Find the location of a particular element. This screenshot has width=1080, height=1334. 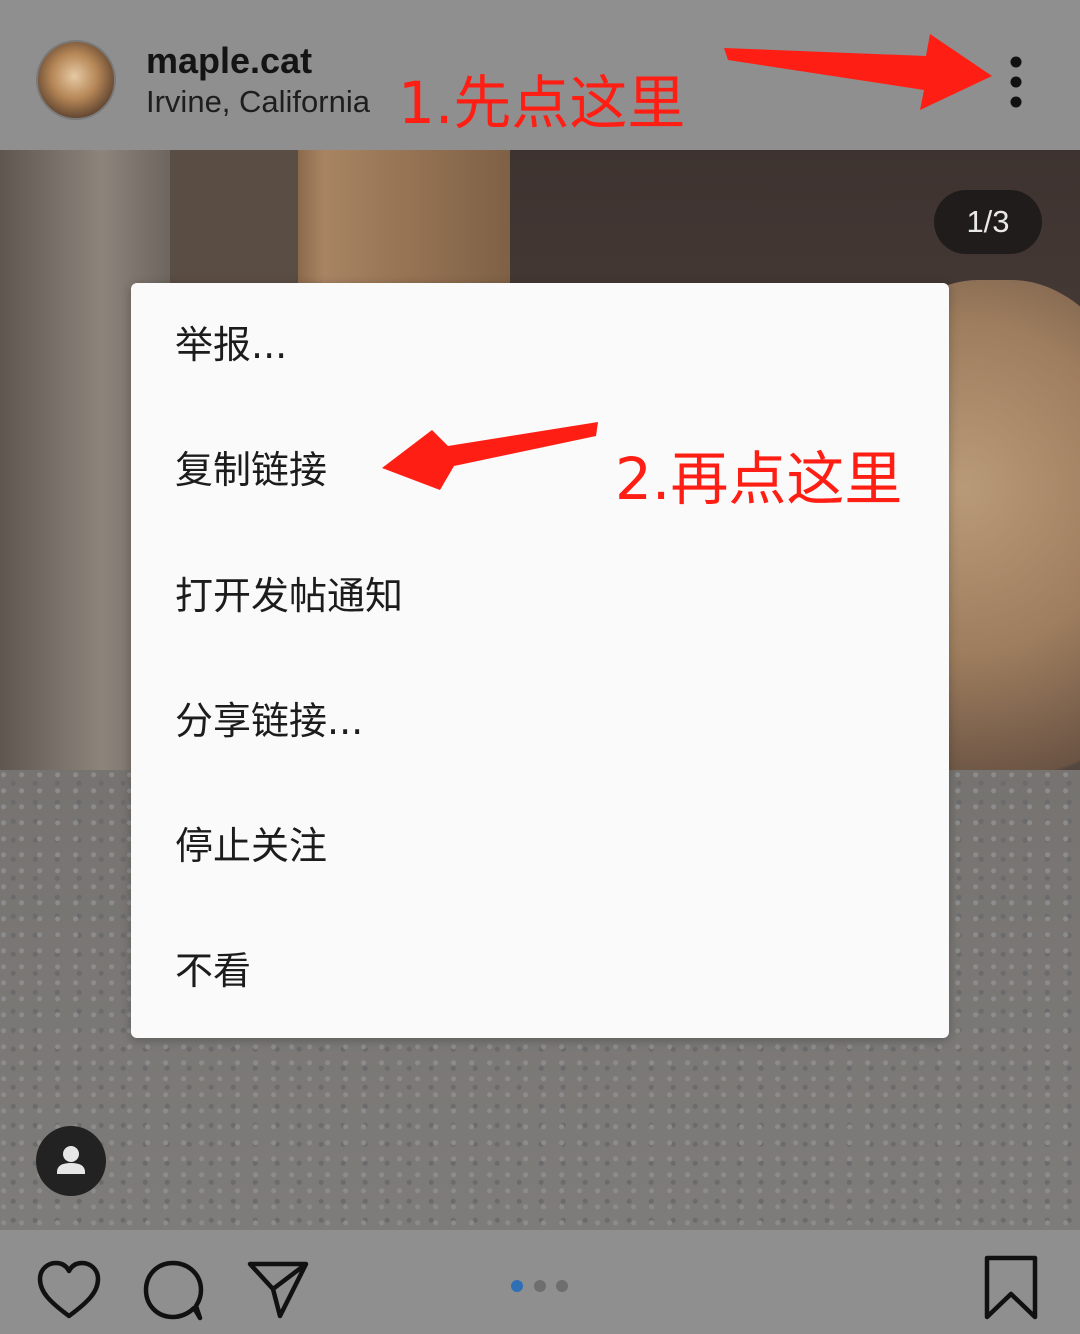

avatar is located at coordinates (76, 80).